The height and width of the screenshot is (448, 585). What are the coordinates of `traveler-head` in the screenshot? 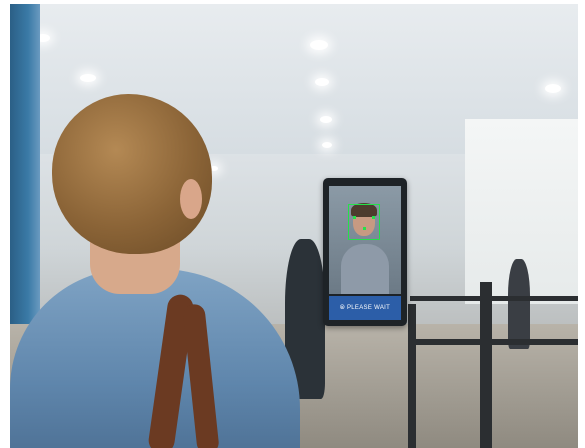 It's located at (132, 174).